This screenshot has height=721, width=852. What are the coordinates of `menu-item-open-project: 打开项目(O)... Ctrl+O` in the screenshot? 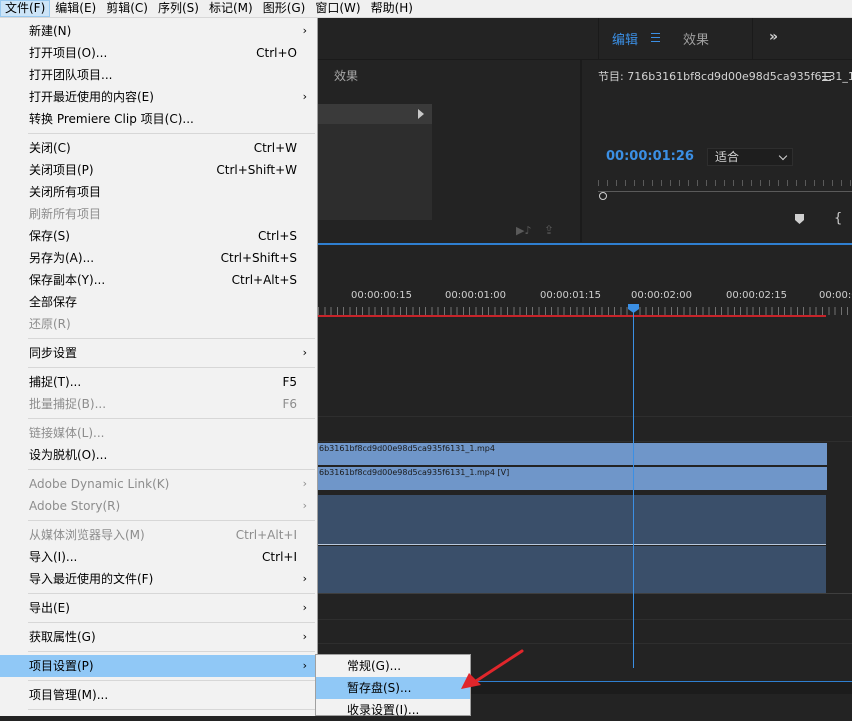 It's located at (158, 53).